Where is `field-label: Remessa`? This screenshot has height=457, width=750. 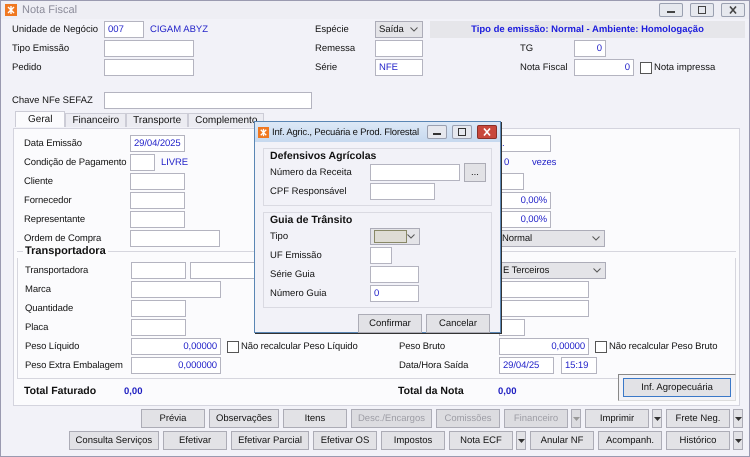
field-label: Remessa is located at coordinates (335, 48).